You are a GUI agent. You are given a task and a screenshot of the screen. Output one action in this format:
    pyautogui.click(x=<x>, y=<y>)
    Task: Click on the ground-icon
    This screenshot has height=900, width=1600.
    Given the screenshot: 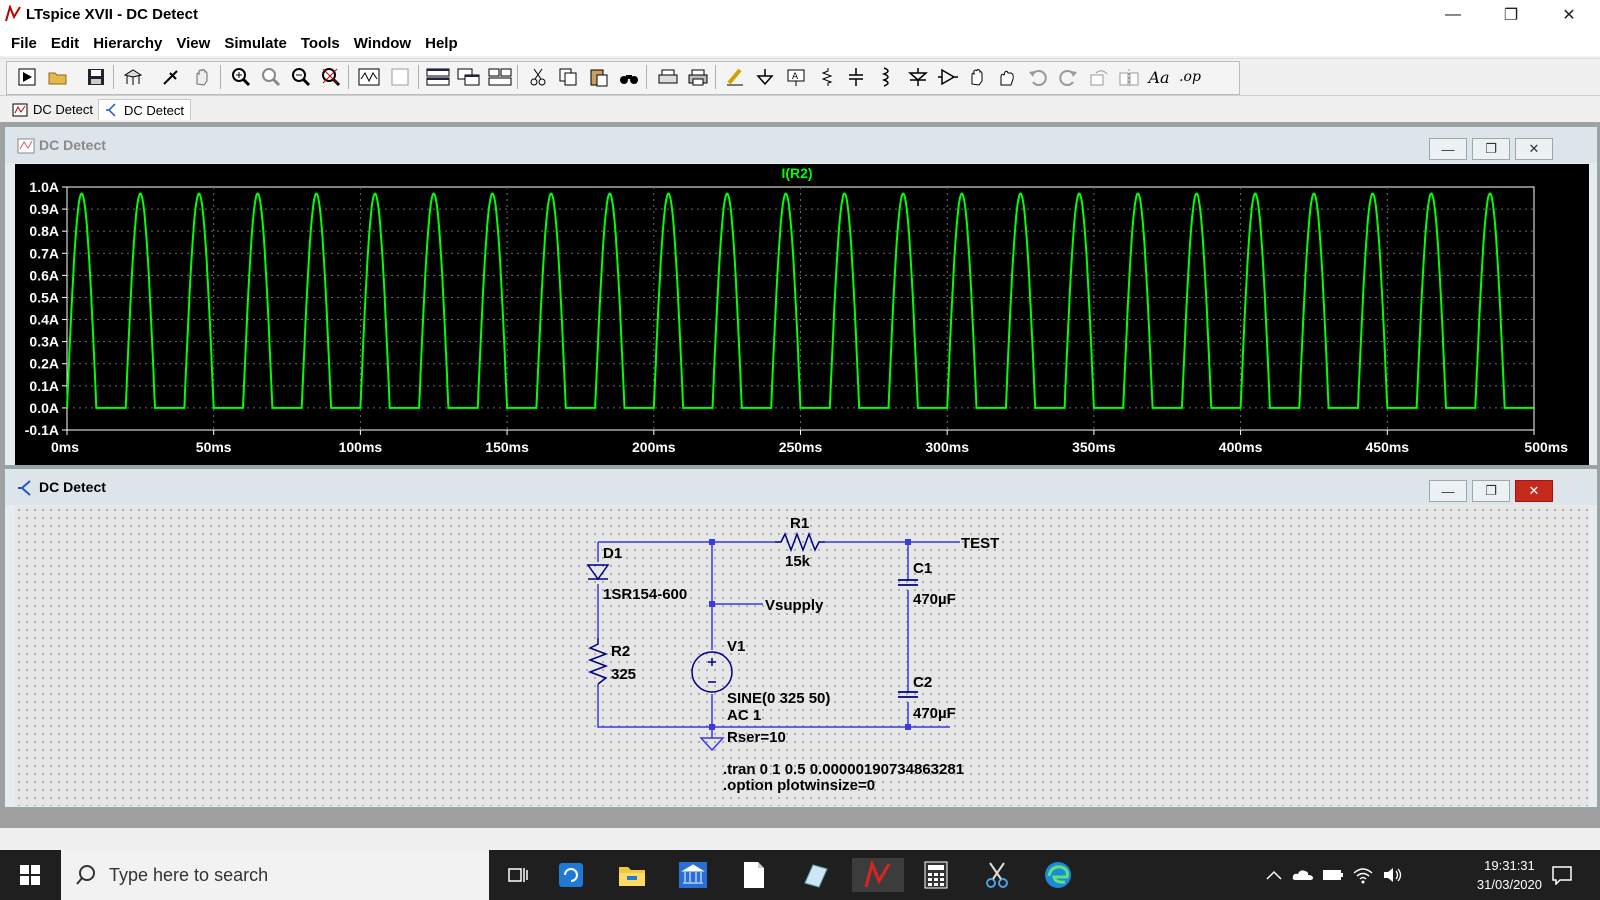 What is the action you would take?
    pyautogui.click(x=765, y=77)
    